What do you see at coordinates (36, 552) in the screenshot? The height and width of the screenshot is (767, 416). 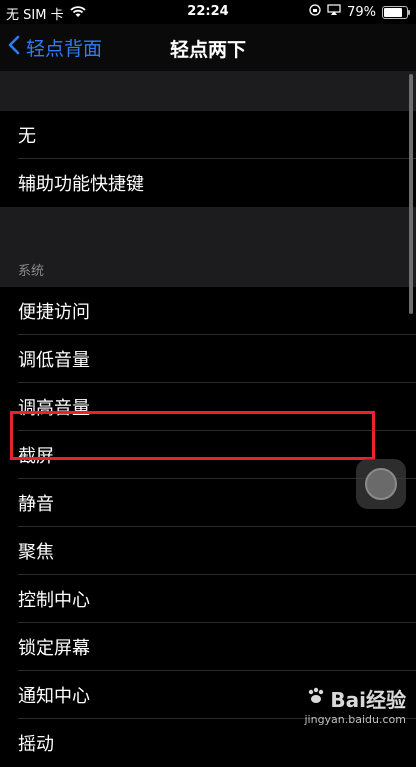 I see `list-item-label: 聚焦` at bounding box center [36, 552].